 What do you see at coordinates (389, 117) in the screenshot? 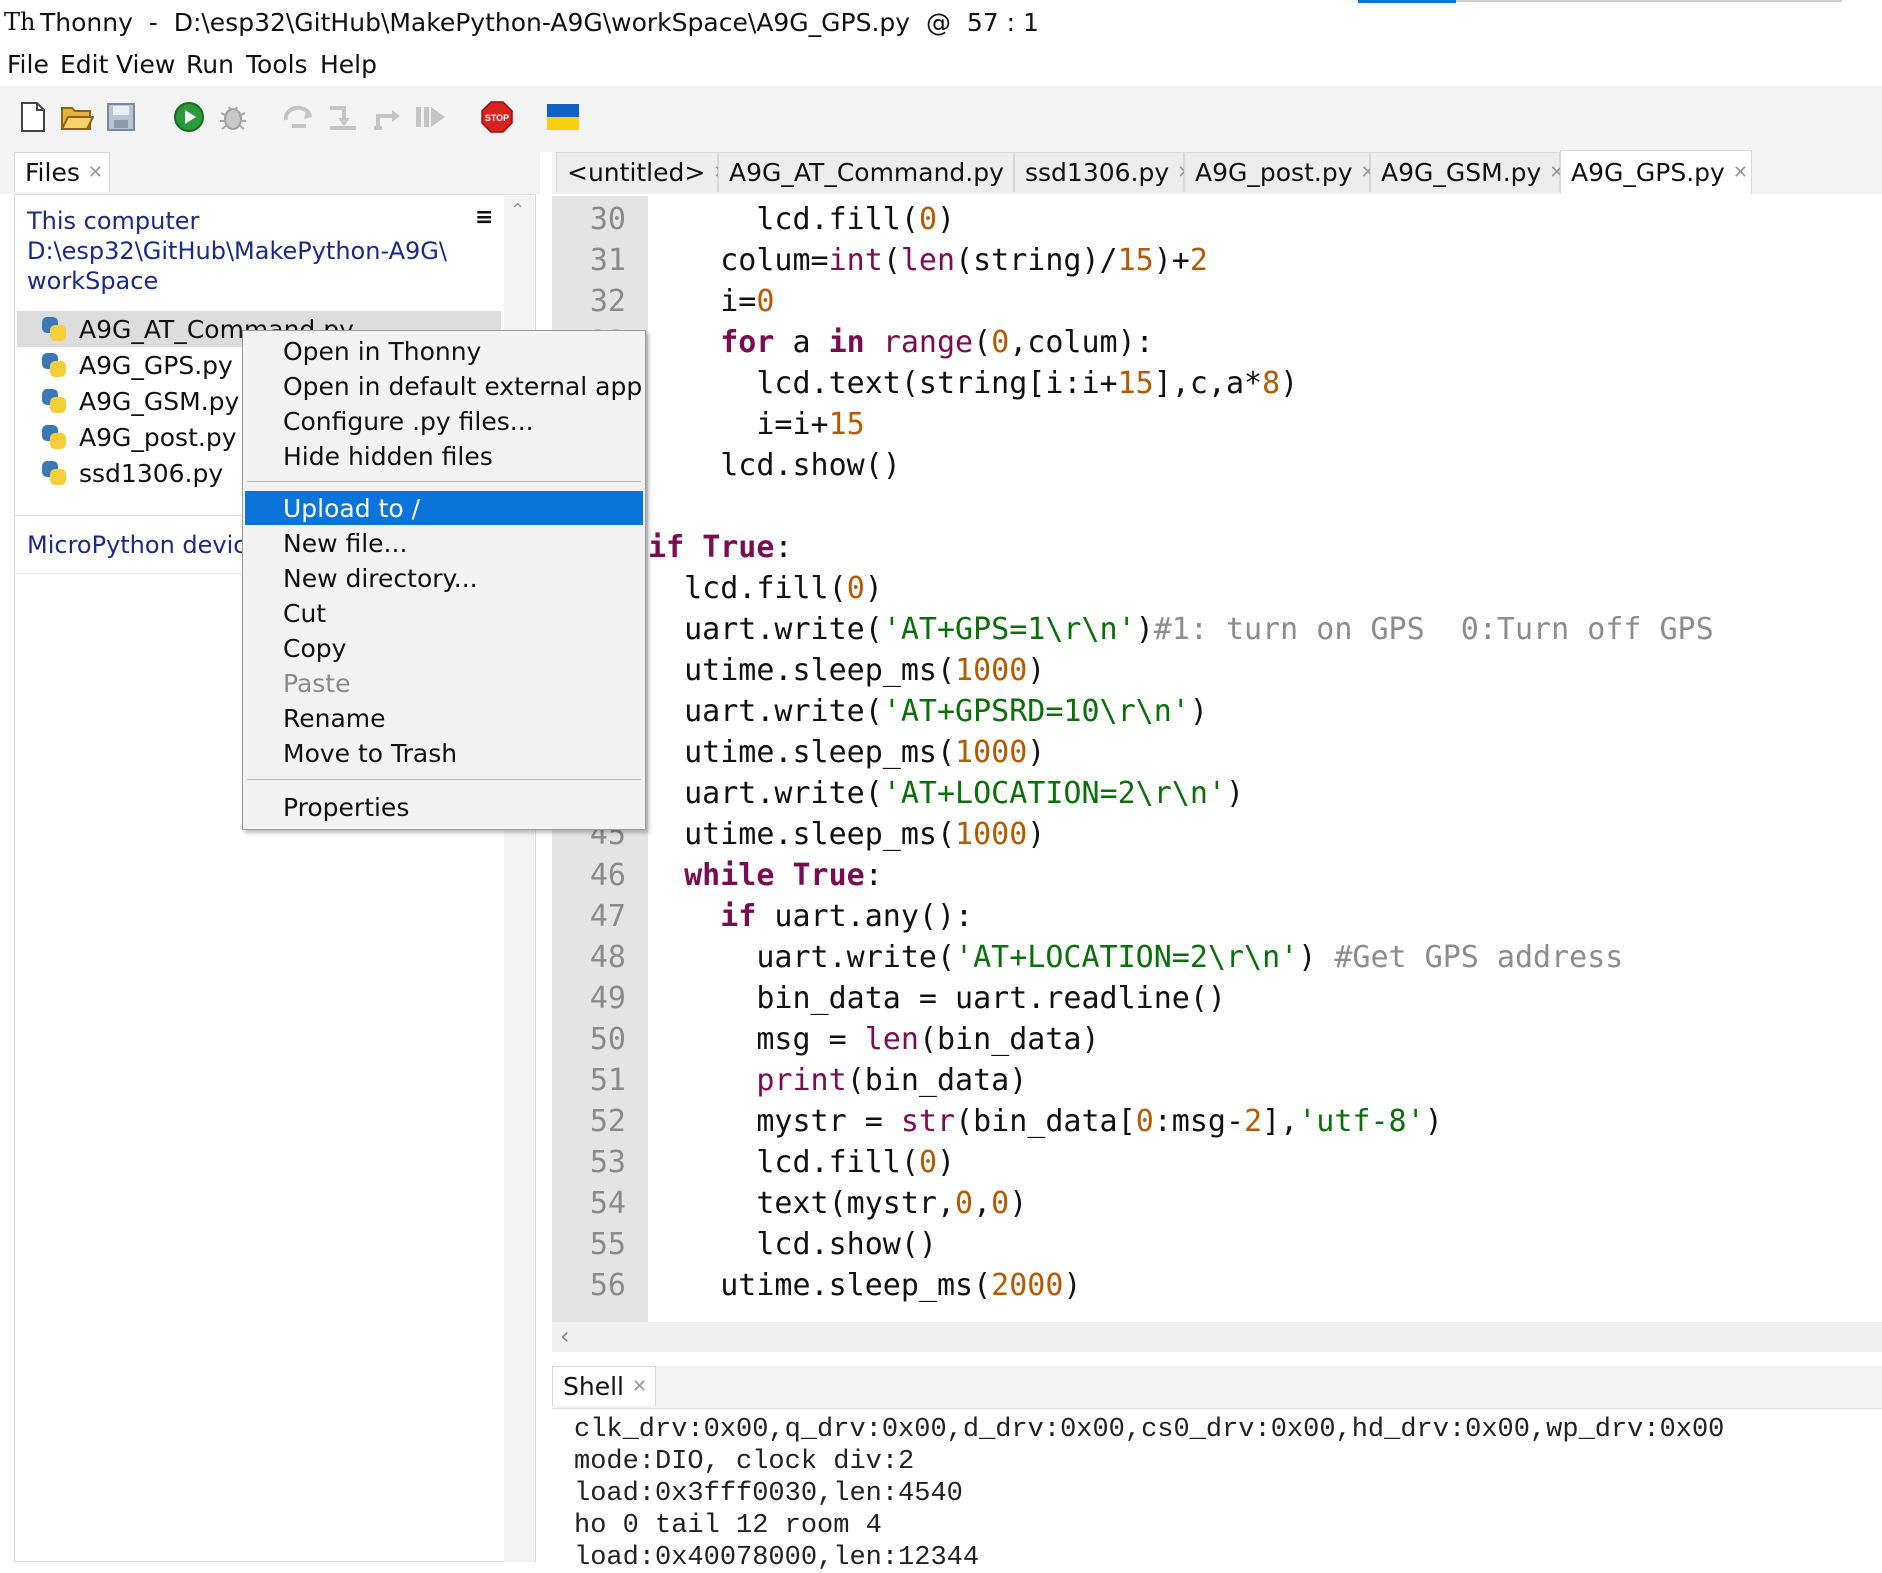
I see `step-out-icon` at bounding box center [389, 117].